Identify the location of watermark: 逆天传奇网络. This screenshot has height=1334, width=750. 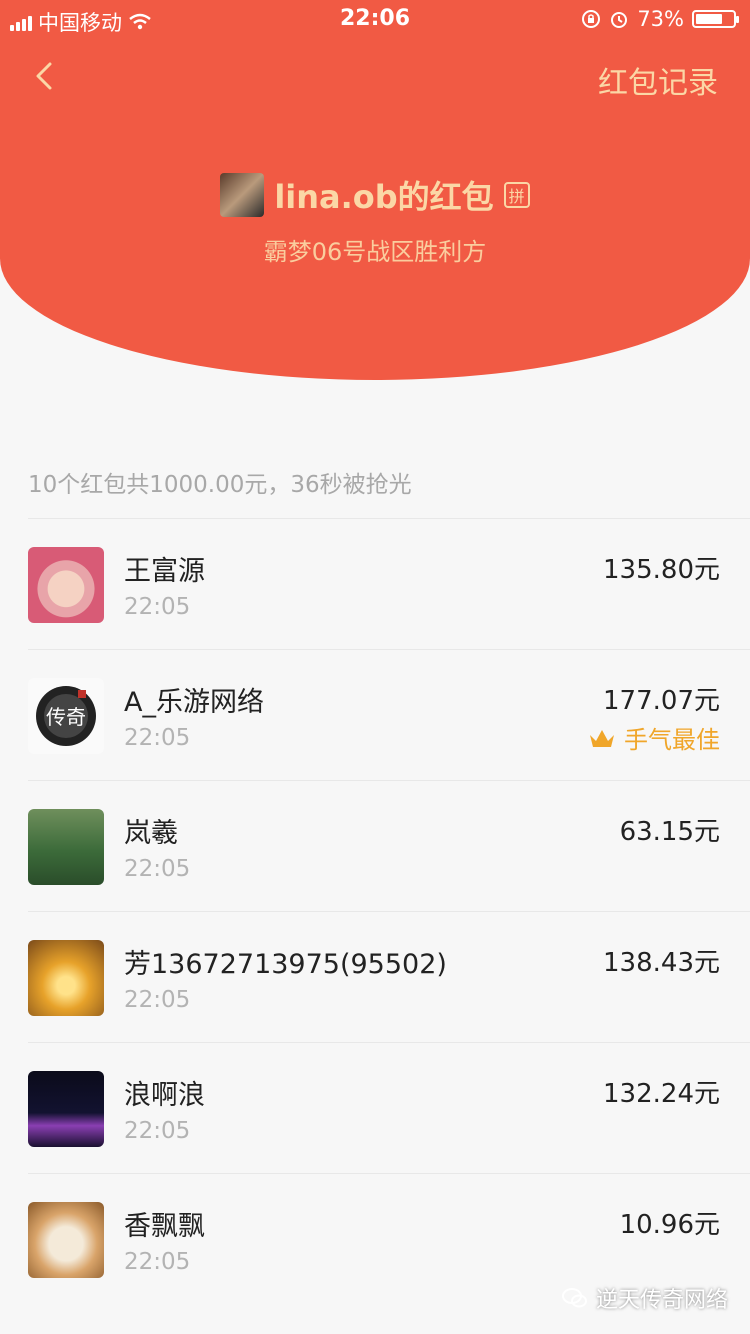
(644, 1298).